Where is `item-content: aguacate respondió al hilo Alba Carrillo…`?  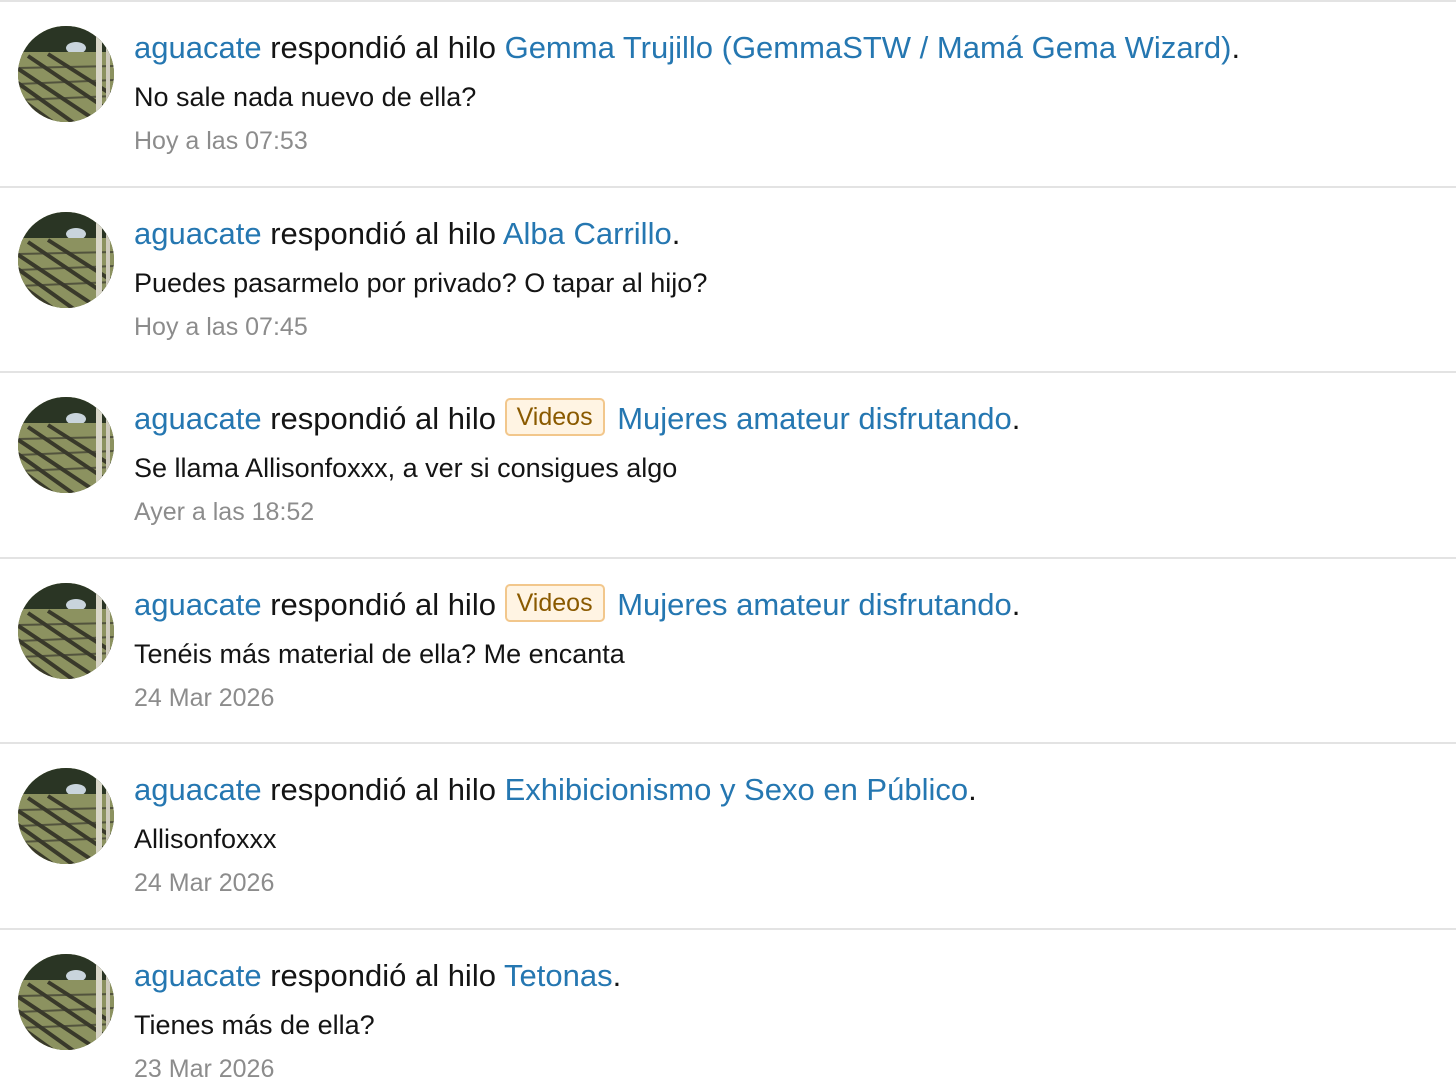
item-content: aguacate respondió al hilo Alba Carrillo… is located at coordinates (785, 278).